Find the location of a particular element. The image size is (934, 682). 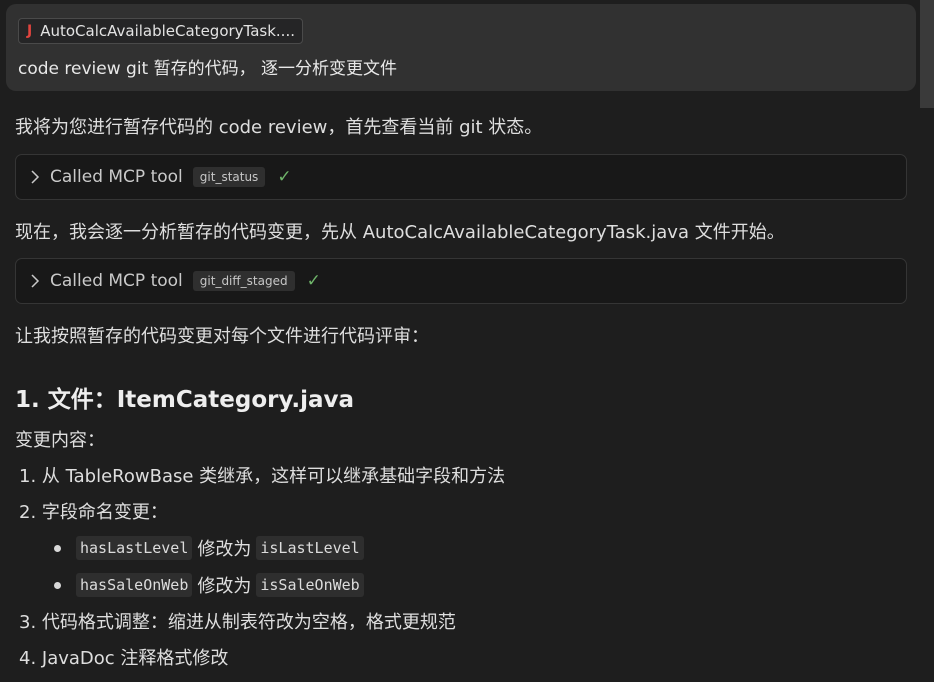

list-item: 4. JavaDoc 注释格式修改 is located at coordinates (124, 658).